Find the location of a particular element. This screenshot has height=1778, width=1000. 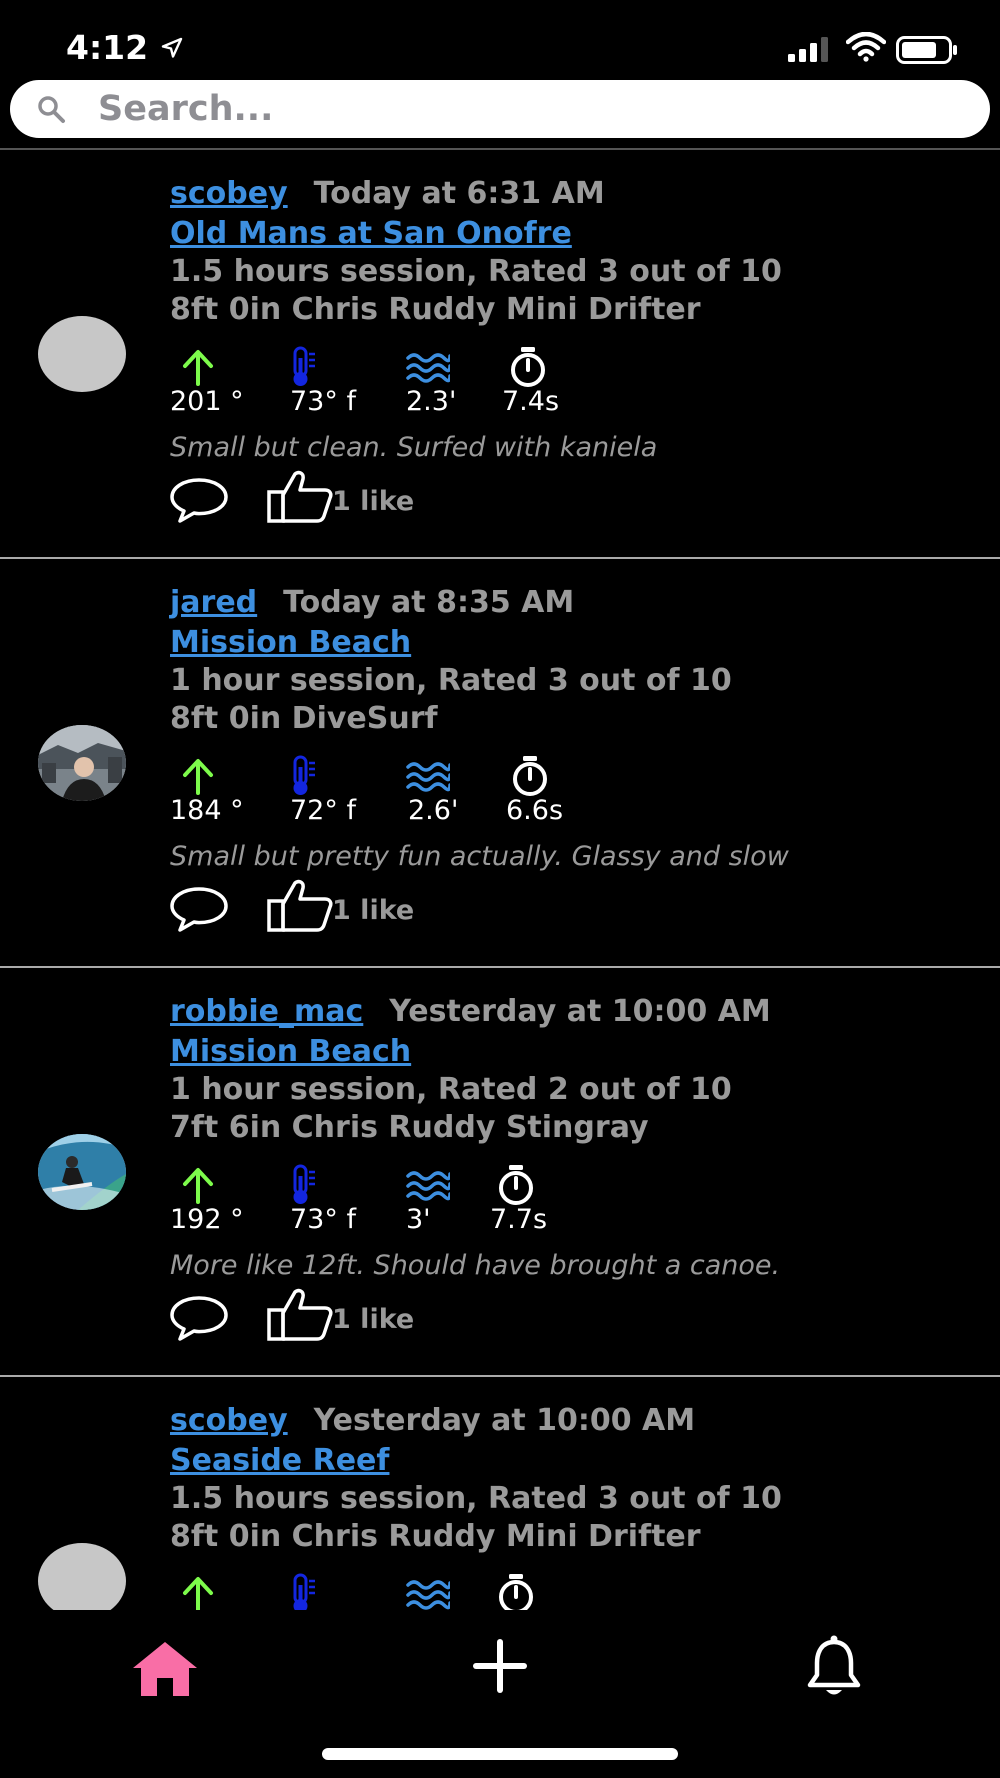

wave-period-value: 7.4s is located at coordinates (531, 401).